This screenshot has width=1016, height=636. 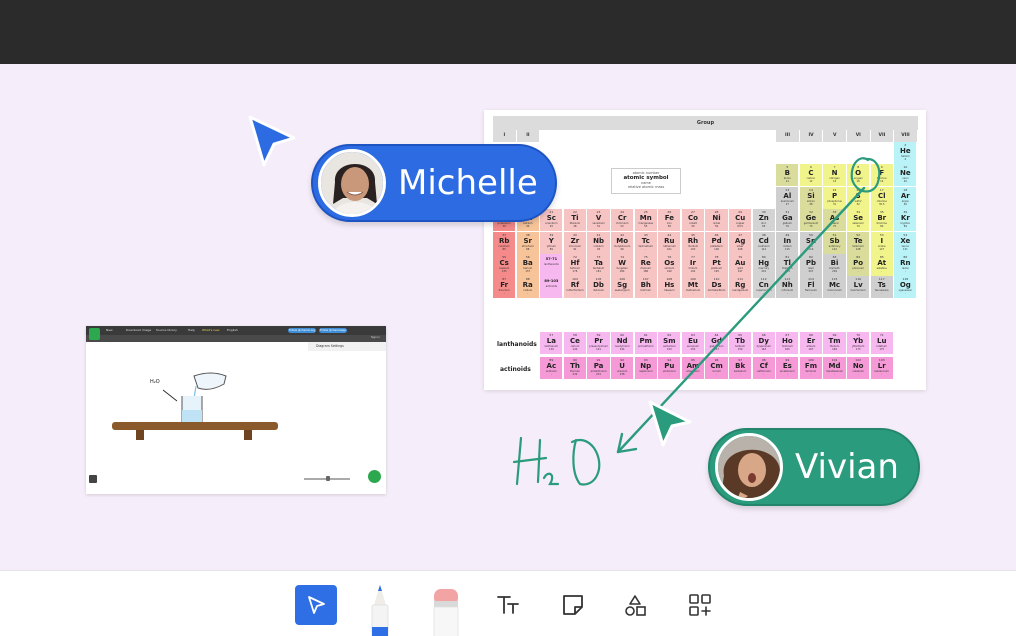 What do you see at coordinates (847, 467) in the screenshot?
I see `collaborator-name: Vivian` at bounding box center [847, 467].